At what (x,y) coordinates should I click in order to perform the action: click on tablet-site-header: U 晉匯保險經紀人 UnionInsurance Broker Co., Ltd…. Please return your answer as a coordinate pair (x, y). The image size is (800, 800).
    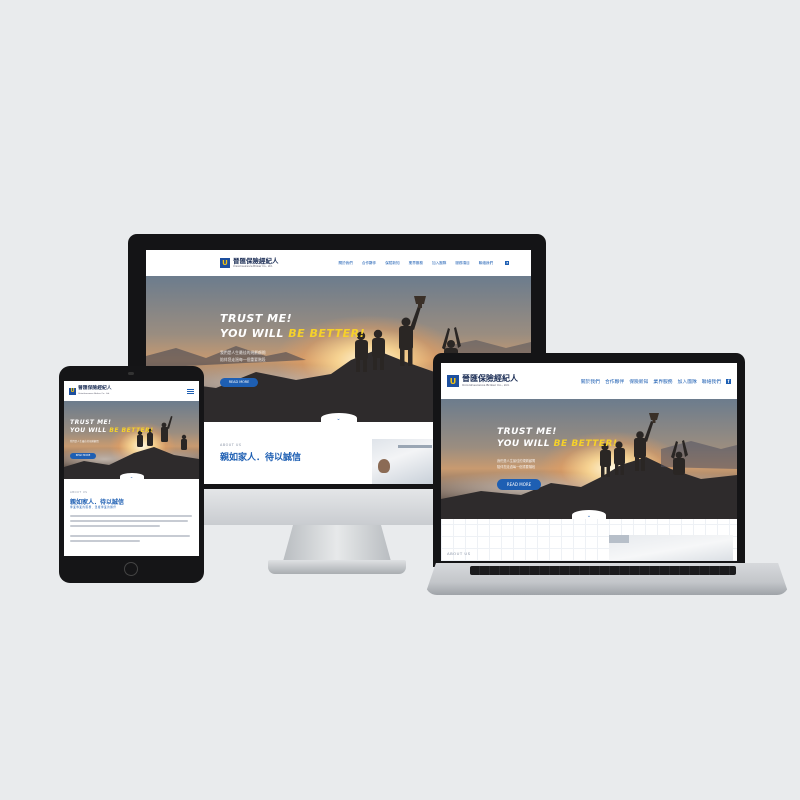
    Looking at the image, I should click on (131, 391).